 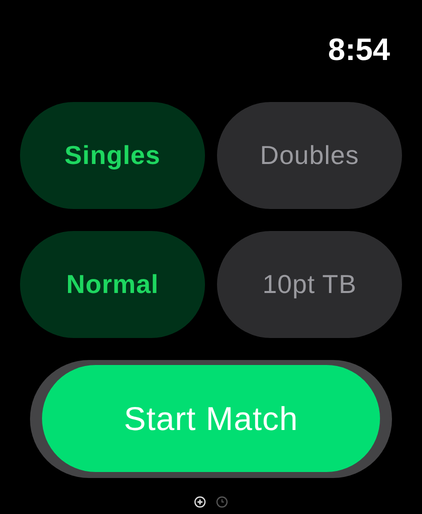 I want to click on option-button: Doubles, so click(x=309, y=155).